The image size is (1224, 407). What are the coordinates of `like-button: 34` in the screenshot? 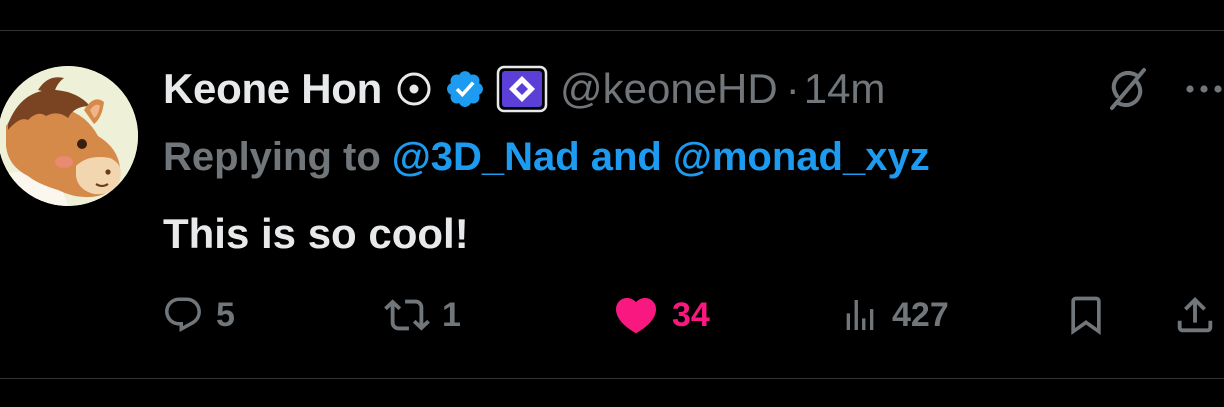 It's located at (661, 315).